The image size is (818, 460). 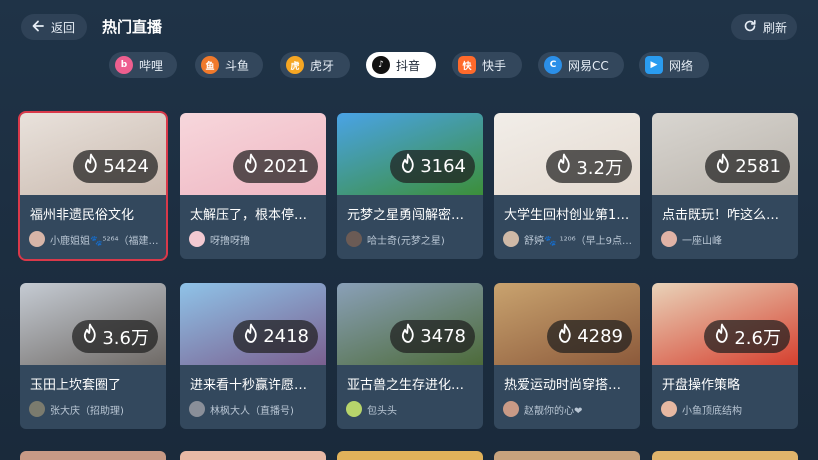 I want to click on tab-kuaishou: 快 快手, so click(x=487, y=65).